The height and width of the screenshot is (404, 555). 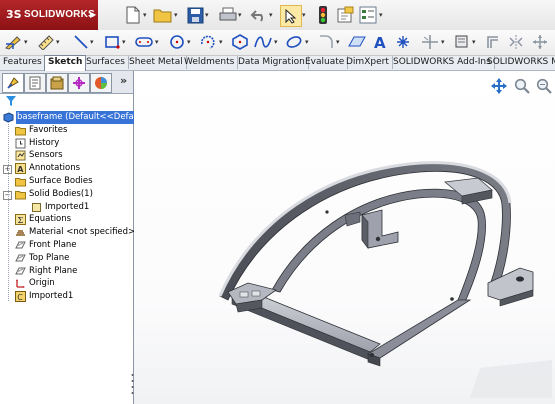 I want to click on svg-text: A, so click(x=380, y=42).